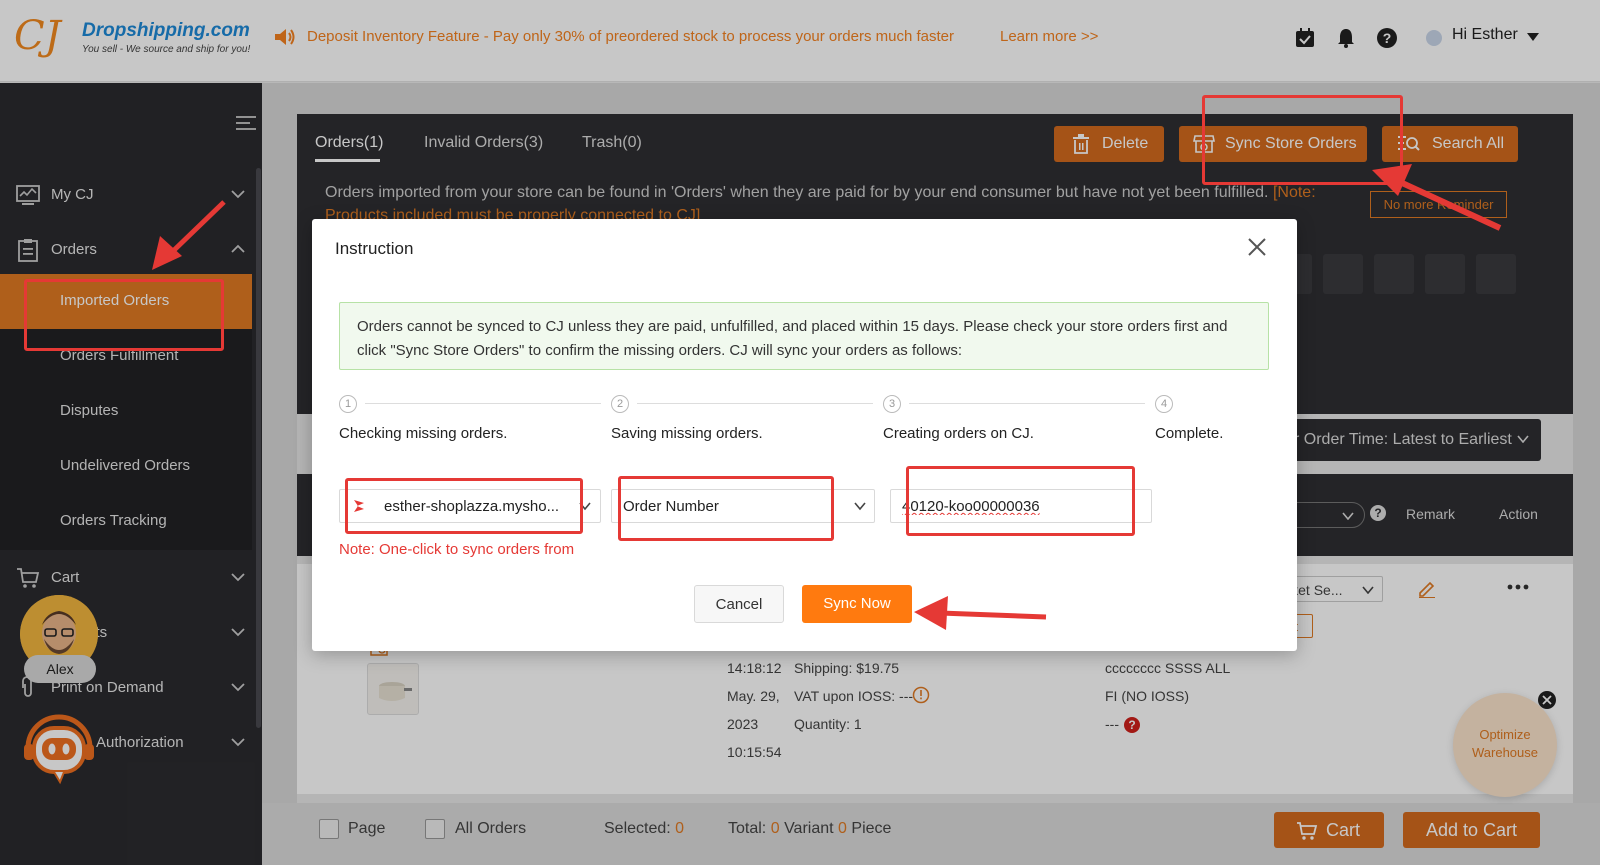 This screenshot has width=1600, height=865. What do you see at coordinates (423, 433) in the screenshot?
I see `step-label: Checking missing orders.` at bounding box center [423, 433].